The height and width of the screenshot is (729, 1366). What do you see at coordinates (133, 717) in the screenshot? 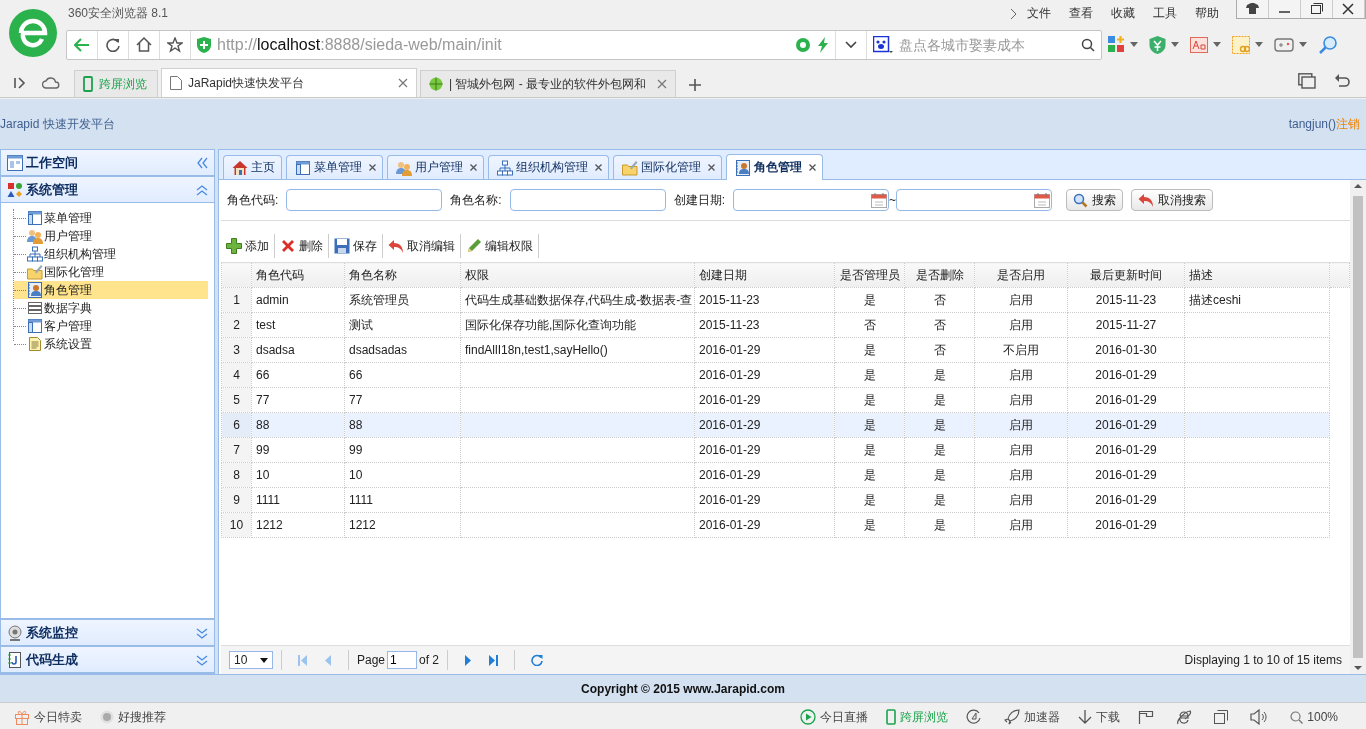
I see `status-item: 好搜推荐` at bounding box center [133, 717].